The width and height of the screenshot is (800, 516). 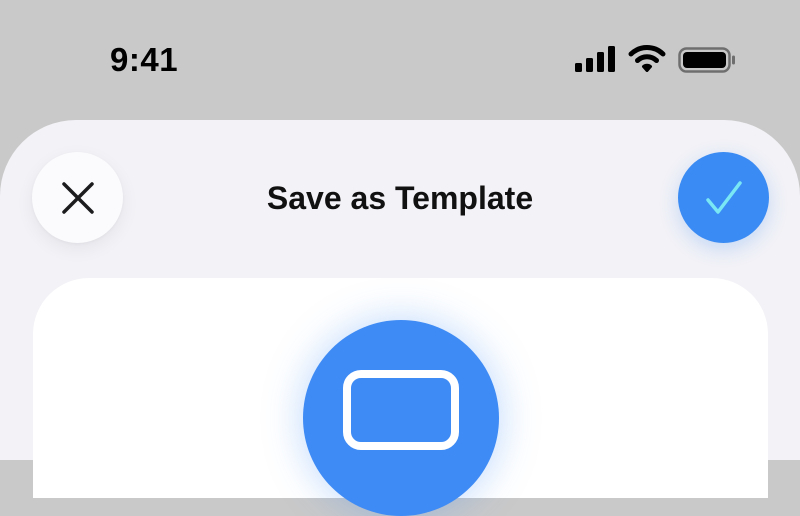 I want to click on close-icon, so click(x=77, y=197).